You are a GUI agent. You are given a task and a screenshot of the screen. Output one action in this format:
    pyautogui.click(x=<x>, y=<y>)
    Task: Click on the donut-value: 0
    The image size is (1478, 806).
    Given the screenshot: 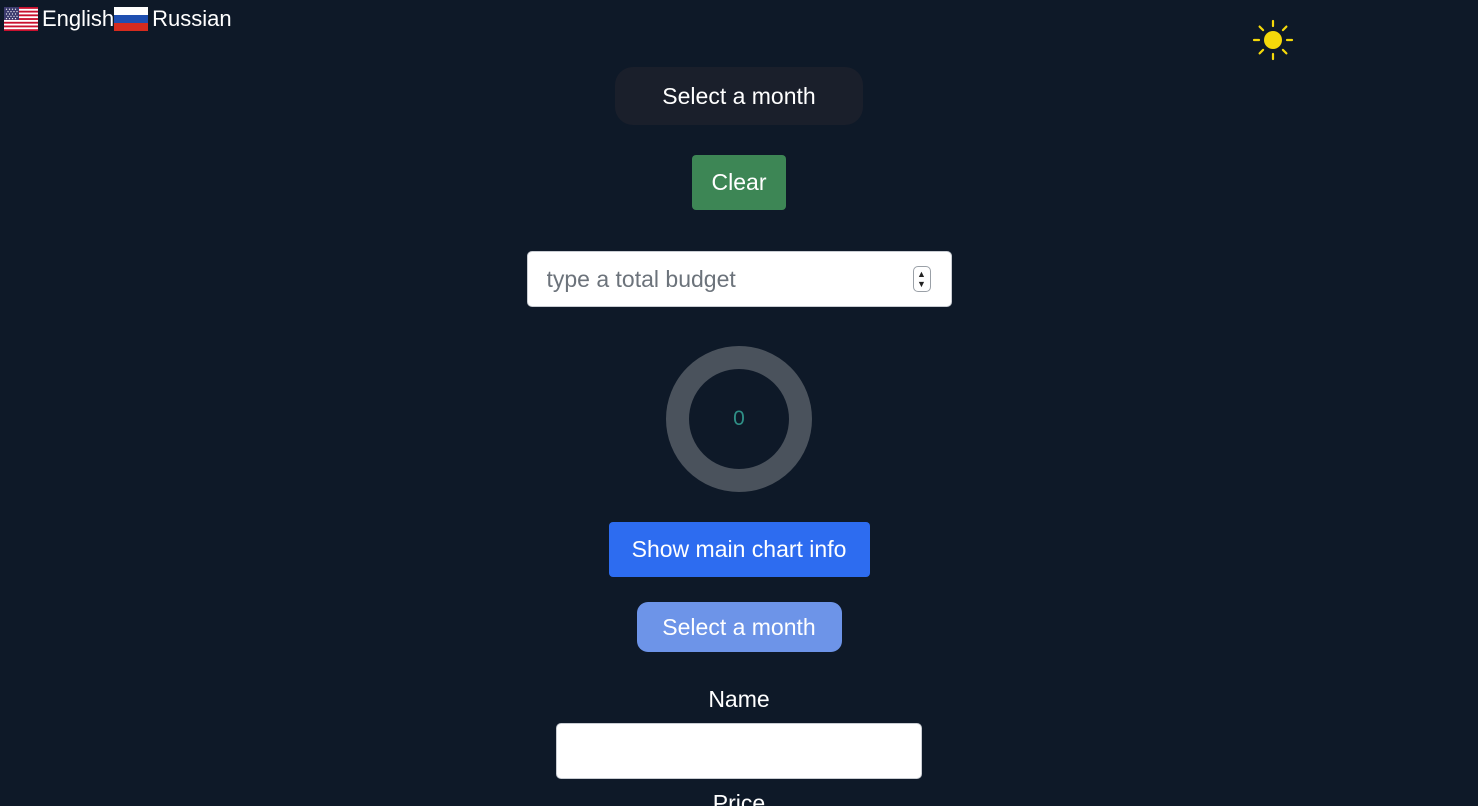 What is the action you would take?
    pyautogui.click(x=739, y=418)
    